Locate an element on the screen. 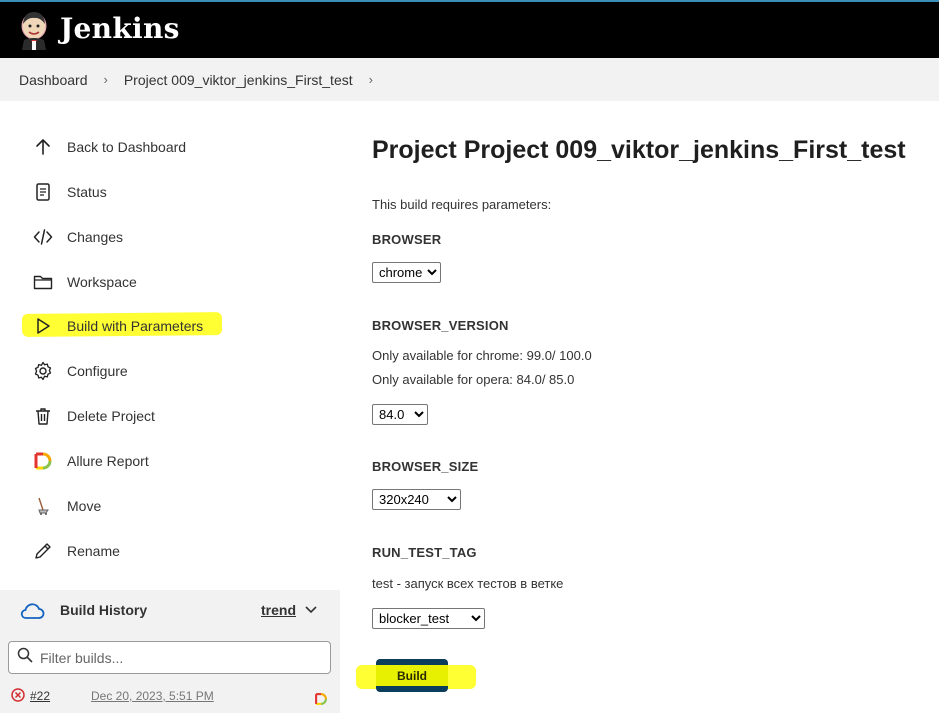 The image size is (939, 713). build-button-label: Build is located at coordinates (412, 675).